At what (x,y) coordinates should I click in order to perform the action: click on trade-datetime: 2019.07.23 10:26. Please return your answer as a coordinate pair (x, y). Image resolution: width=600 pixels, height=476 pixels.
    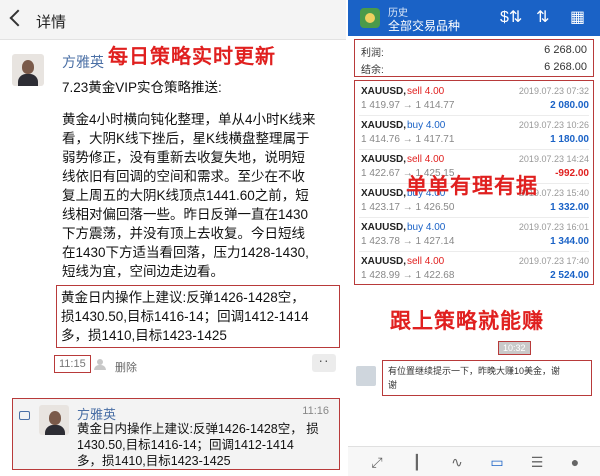
    Looking at the image, I should click on (553, 125).